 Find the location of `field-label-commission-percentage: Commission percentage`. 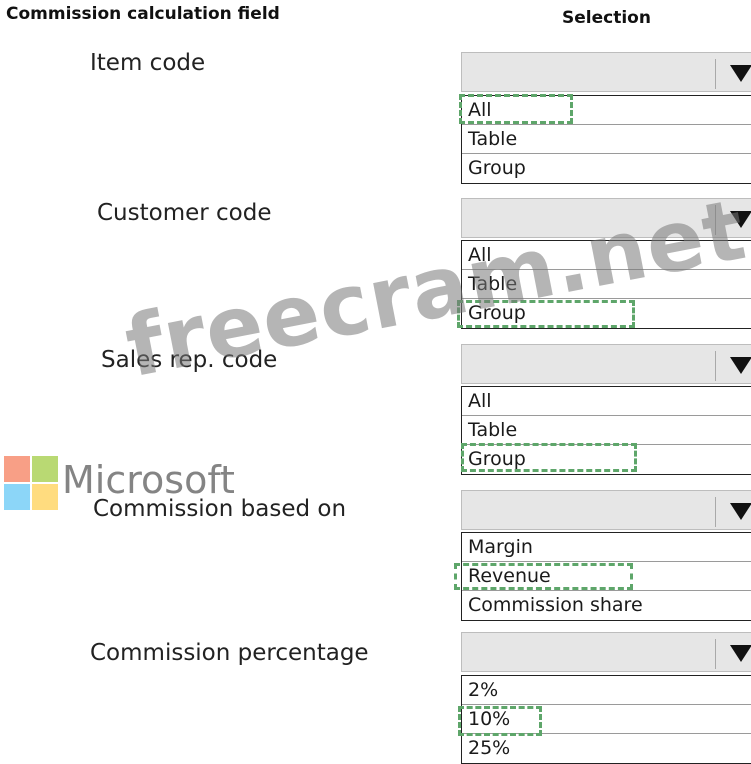

field-label-commission-percentage: Commission percentage is located at coordinates (229, 653).